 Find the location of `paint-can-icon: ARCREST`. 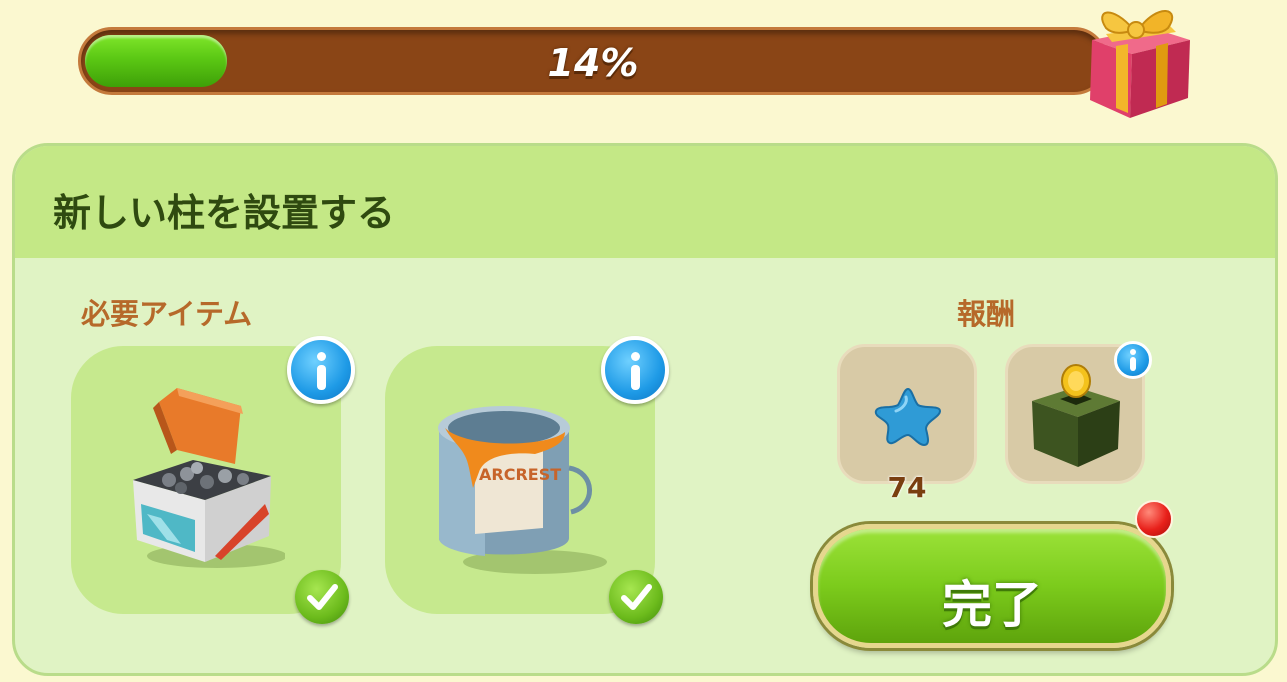

paint-can-icon: ARCREST is located at coordinates (522, 490).